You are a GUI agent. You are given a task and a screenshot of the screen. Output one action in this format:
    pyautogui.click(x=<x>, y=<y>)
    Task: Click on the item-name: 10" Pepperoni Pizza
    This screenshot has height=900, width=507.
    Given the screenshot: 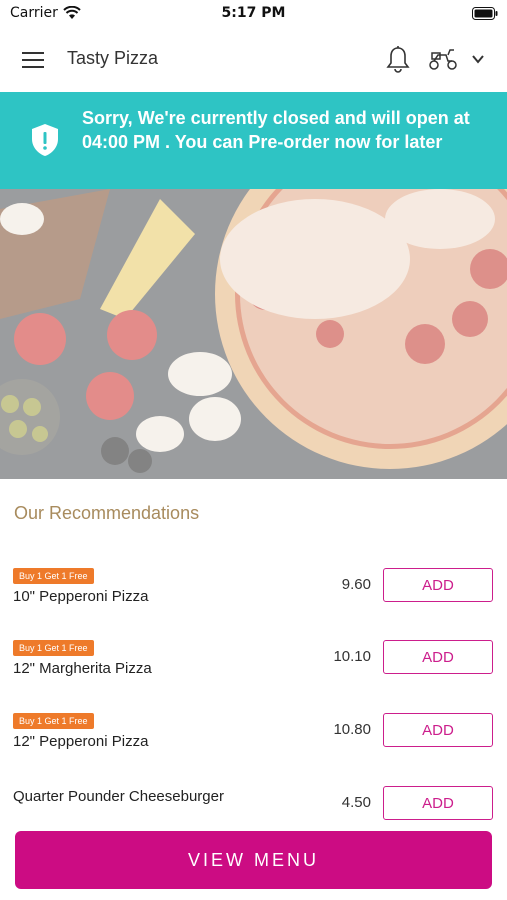 What is the action you would take?
    pyautogui.click(x=81, y=596)
    